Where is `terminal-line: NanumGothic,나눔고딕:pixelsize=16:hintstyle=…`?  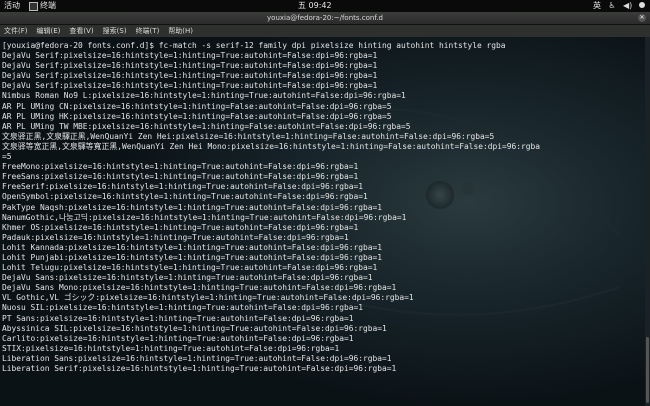 terminal-line: NanumGothic,나눔고딕:pixelsize=16:hintstyle=… is located at coordinates (204, 217).